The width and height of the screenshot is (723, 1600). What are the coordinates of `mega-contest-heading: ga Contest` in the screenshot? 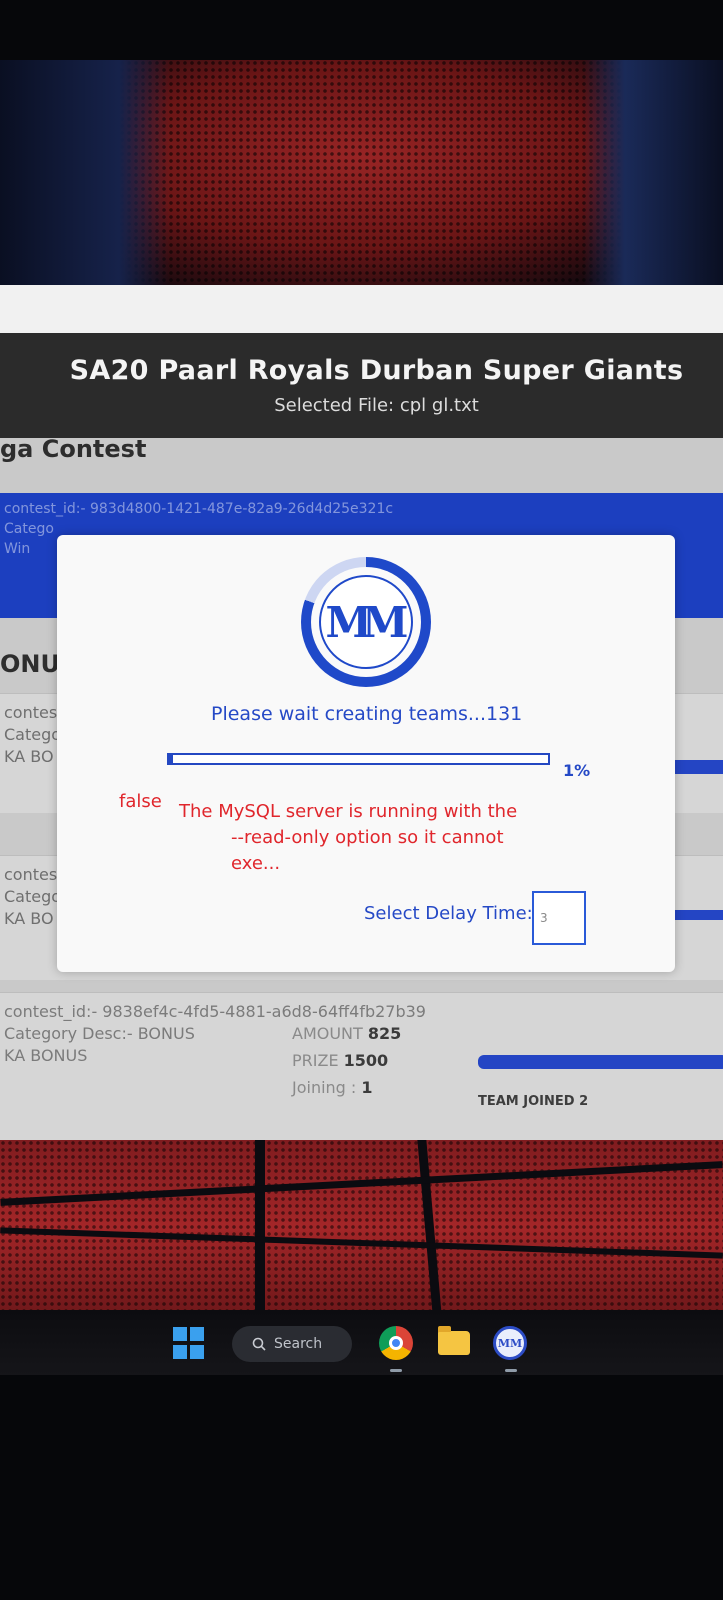 It's located at (73, 449).